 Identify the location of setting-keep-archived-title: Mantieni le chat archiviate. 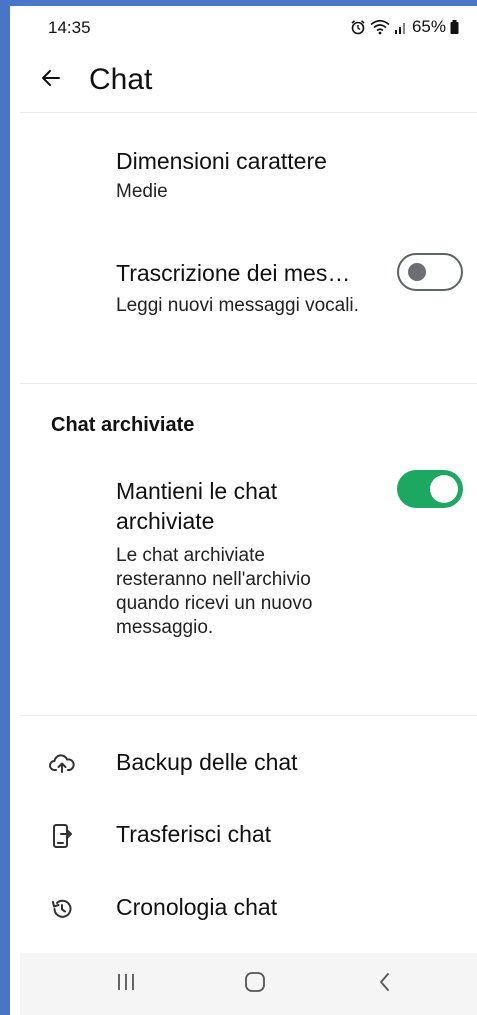
(197, 506).